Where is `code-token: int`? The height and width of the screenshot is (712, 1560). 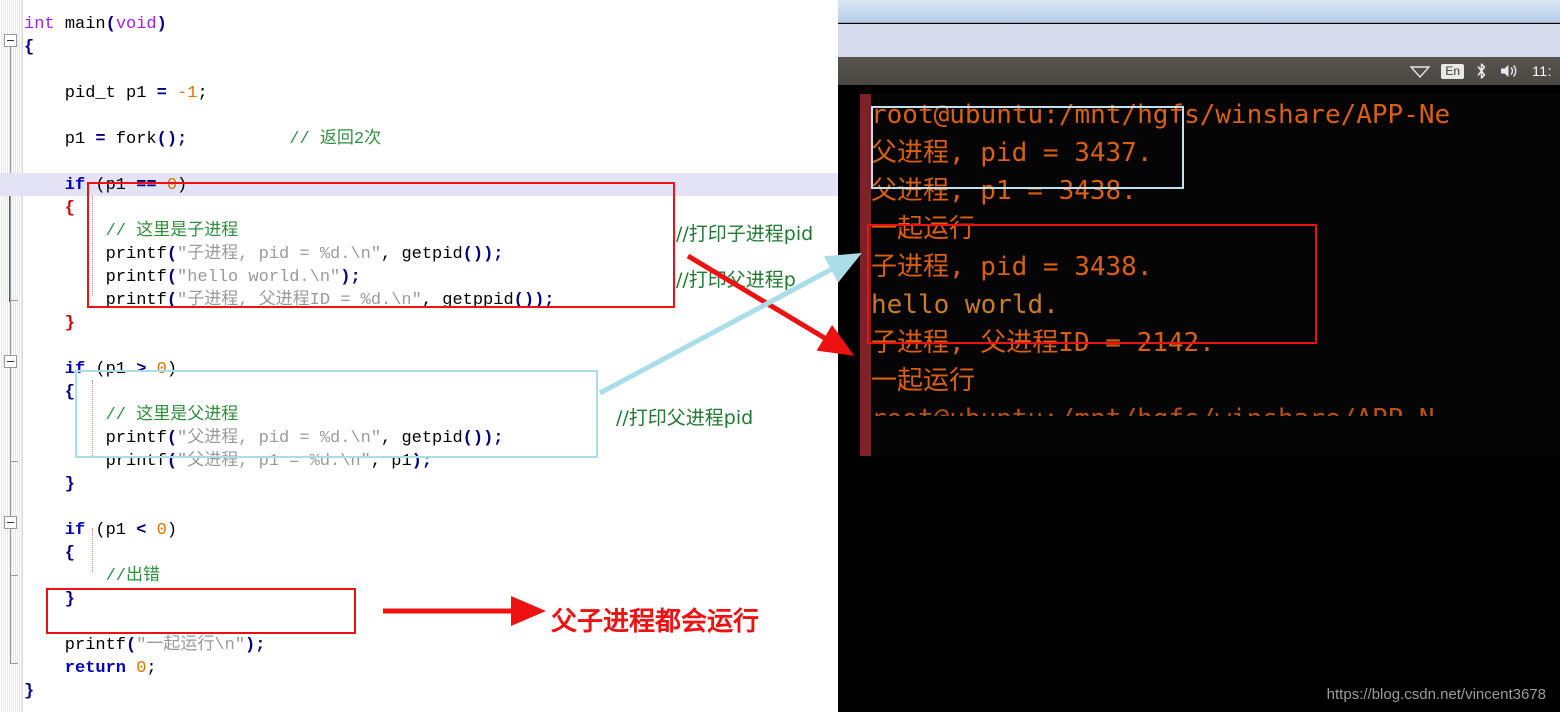
code-token: int is located at coordinates (44, 24).